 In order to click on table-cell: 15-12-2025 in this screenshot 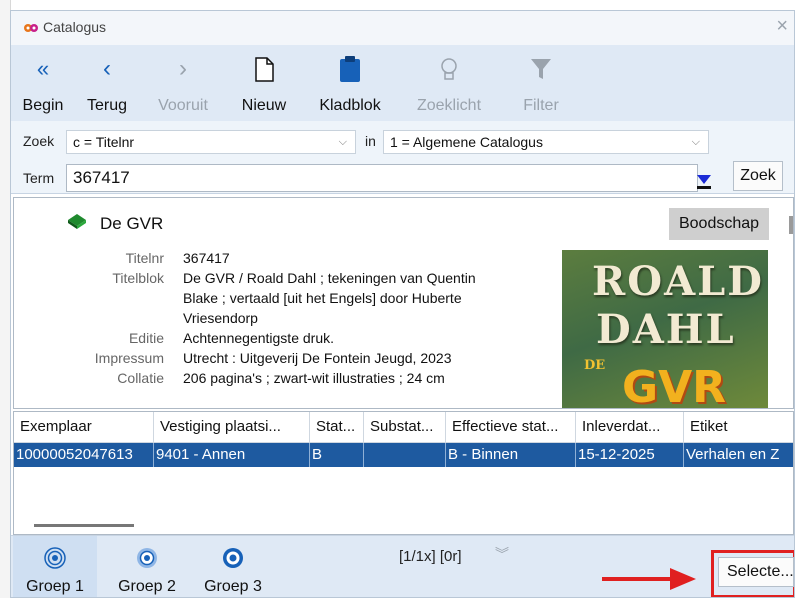, I will do `click(630, 455)`.